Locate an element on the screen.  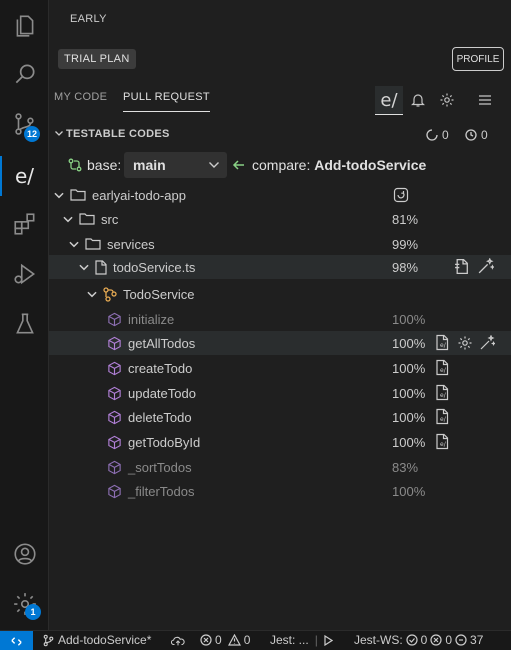
compare-label: compare: is located at coordinates (281, 165).